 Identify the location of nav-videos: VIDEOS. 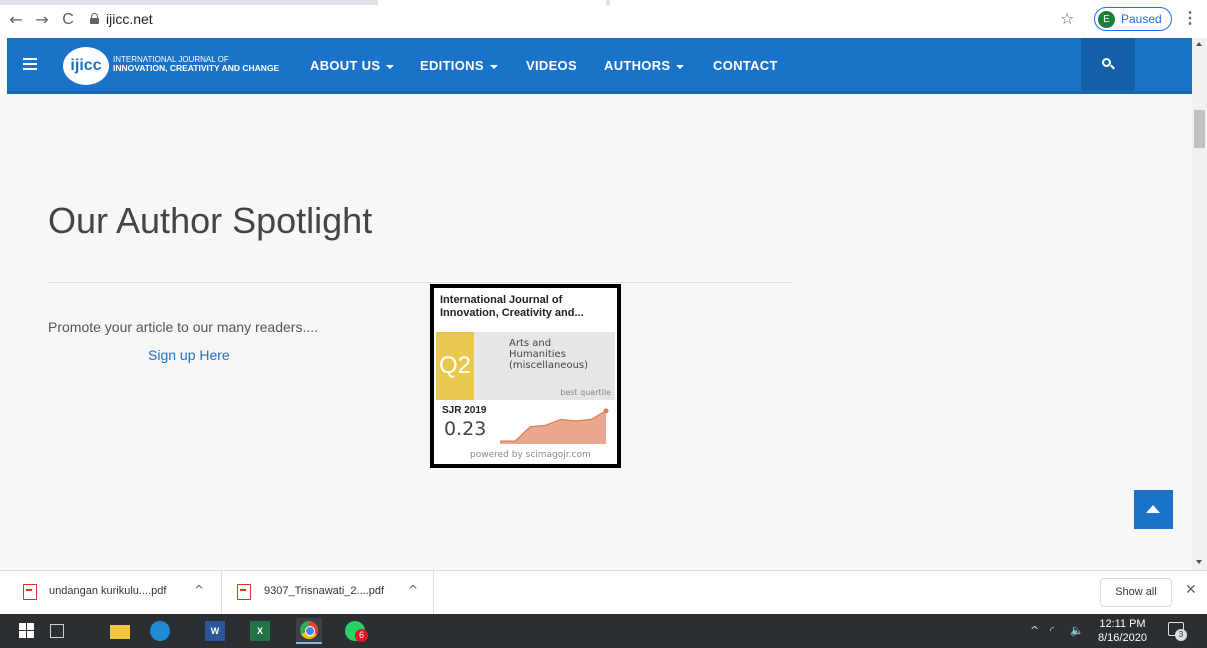
(551, 65).